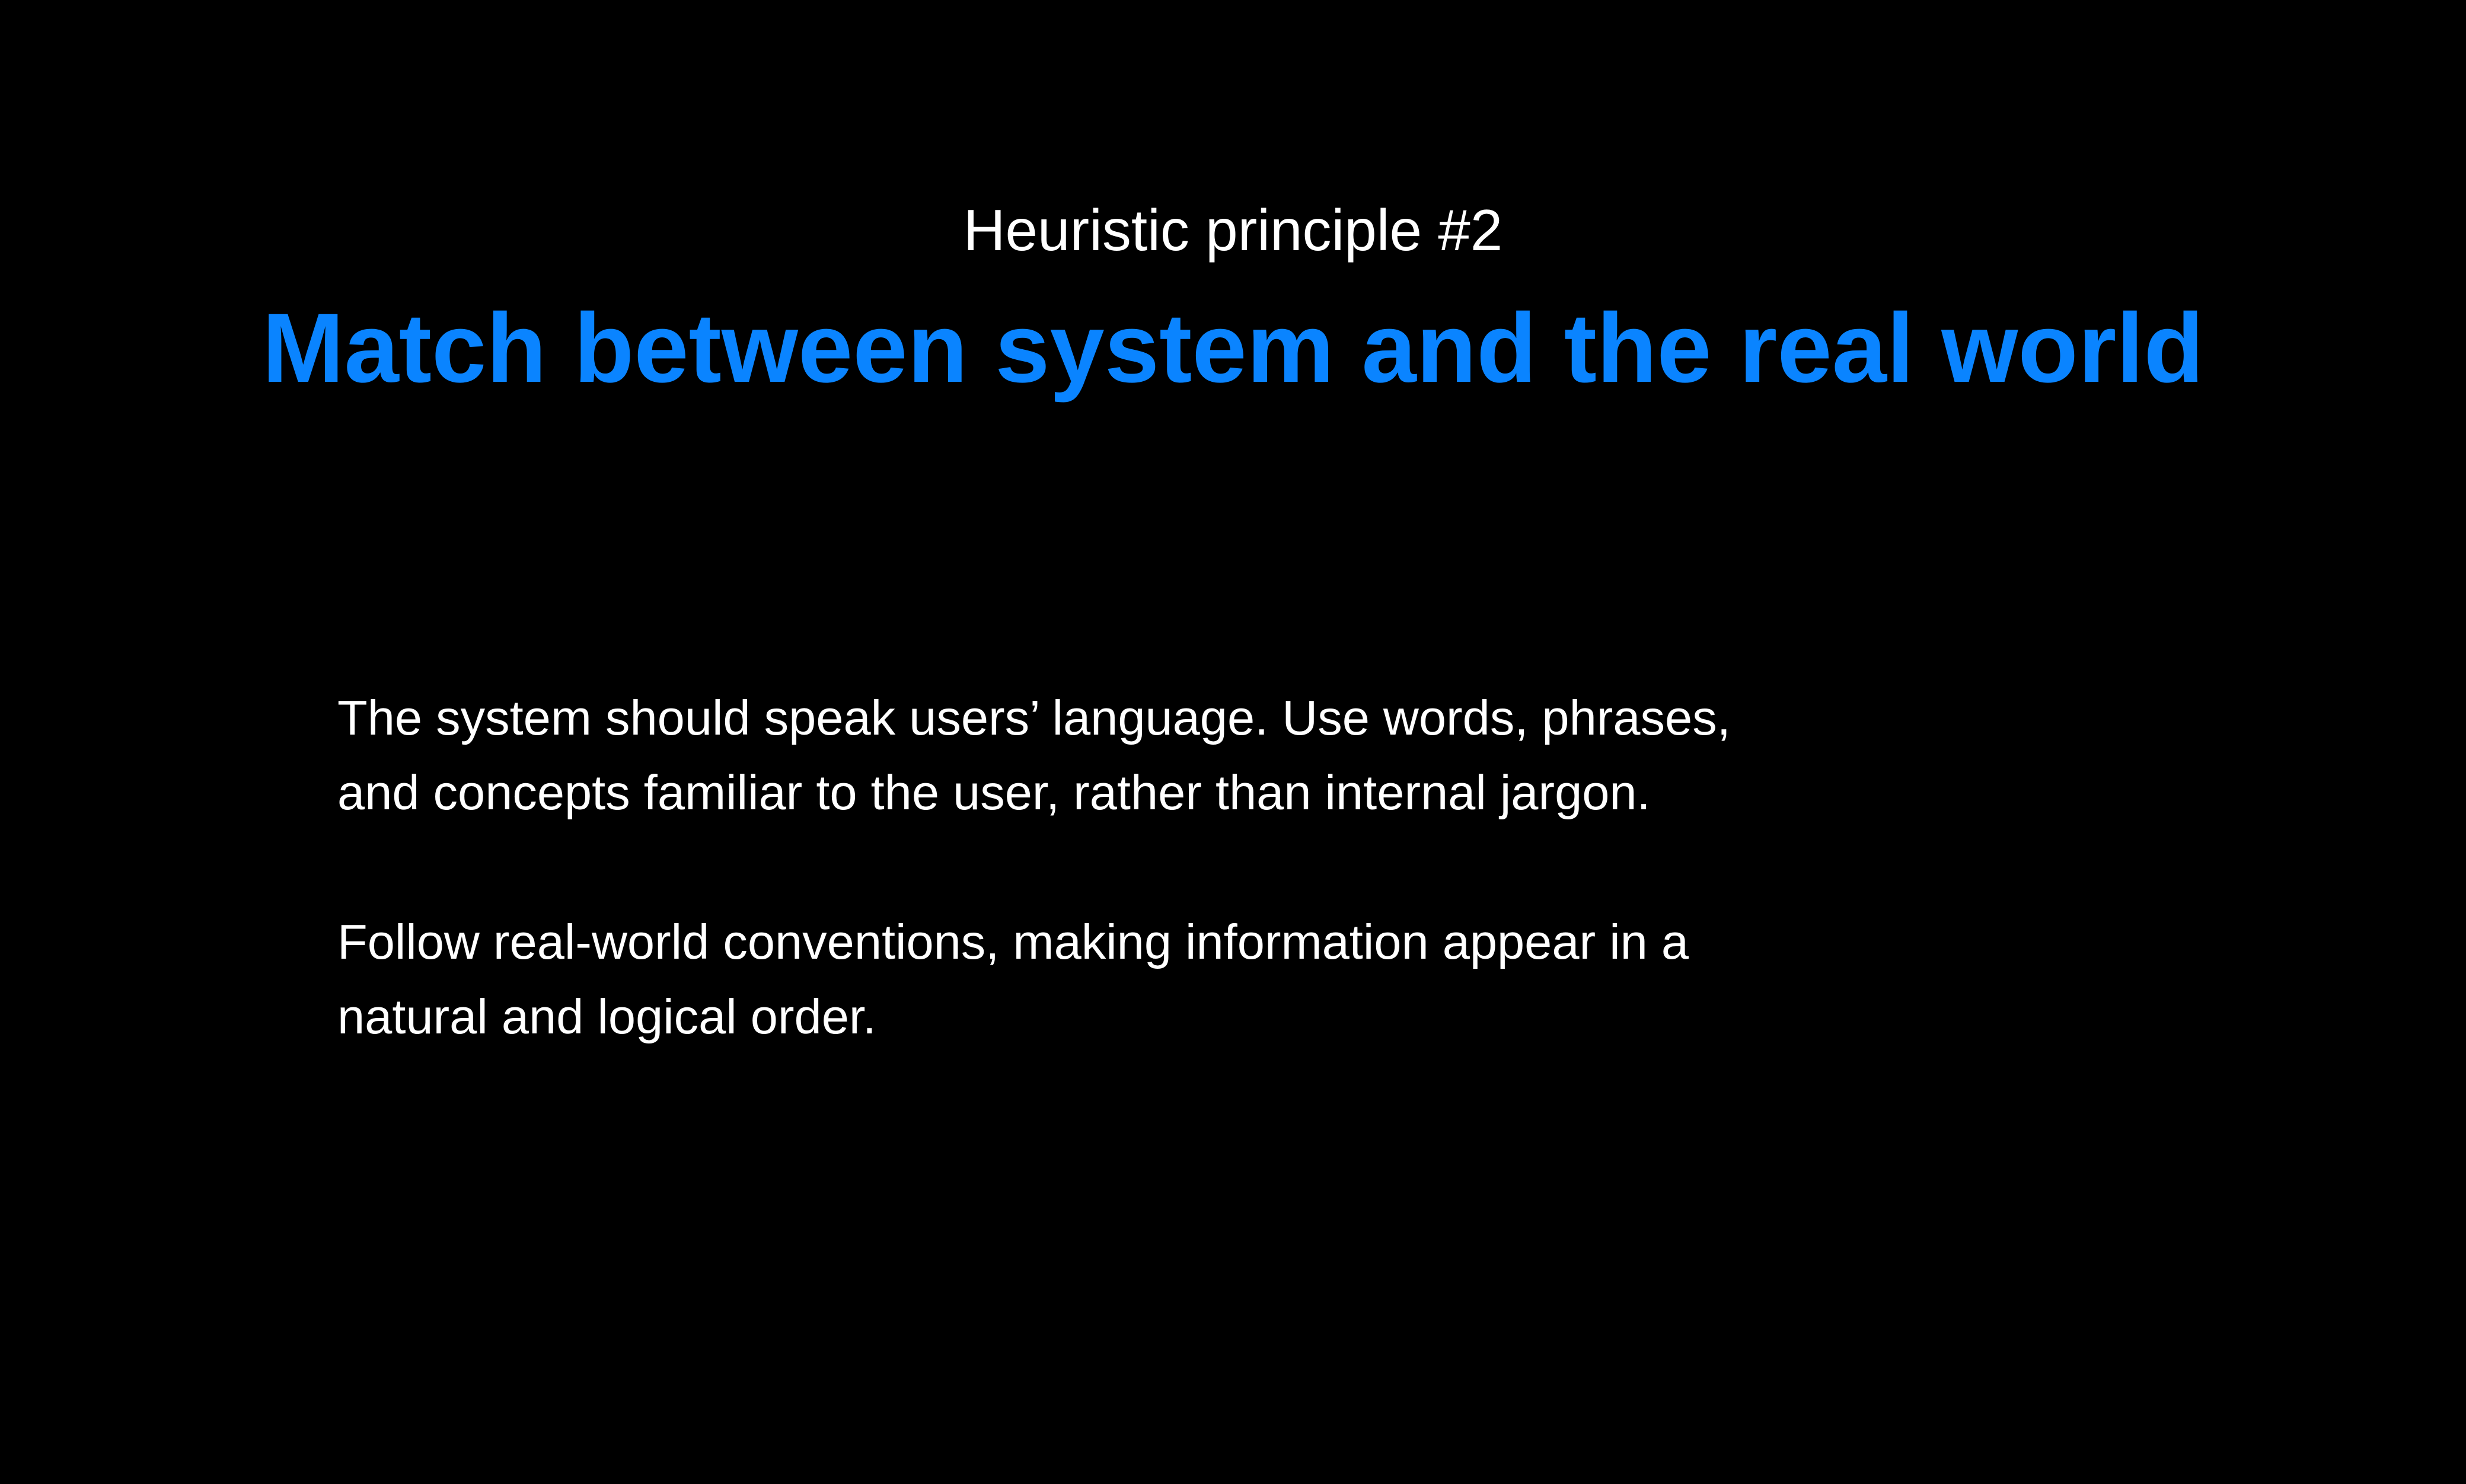 Image resolution: width=2466 pixels, height=1484 pixels. I want to click on principle-title: Match between system and the real world, so click(1233, 348).